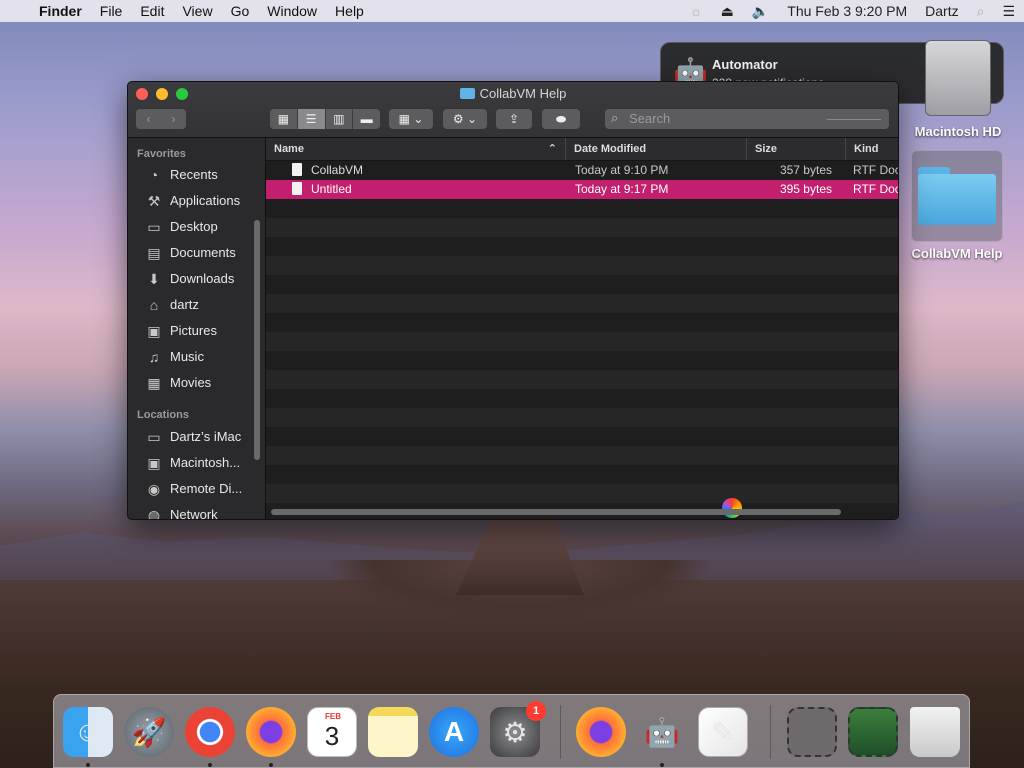 The image size is (1024, 768). Describe the element at coordinates (411, 119) in the screenshot. I see `group-by-button: ▦ ⌄` at that location.